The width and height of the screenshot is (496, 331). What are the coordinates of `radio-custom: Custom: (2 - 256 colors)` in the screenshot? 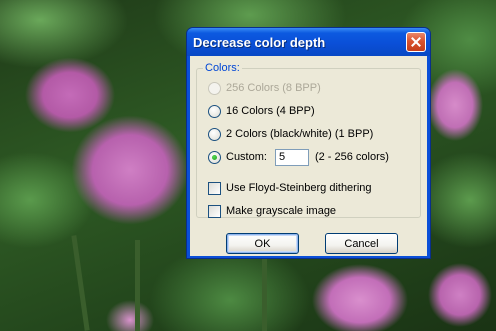 It's located at (298, 157).